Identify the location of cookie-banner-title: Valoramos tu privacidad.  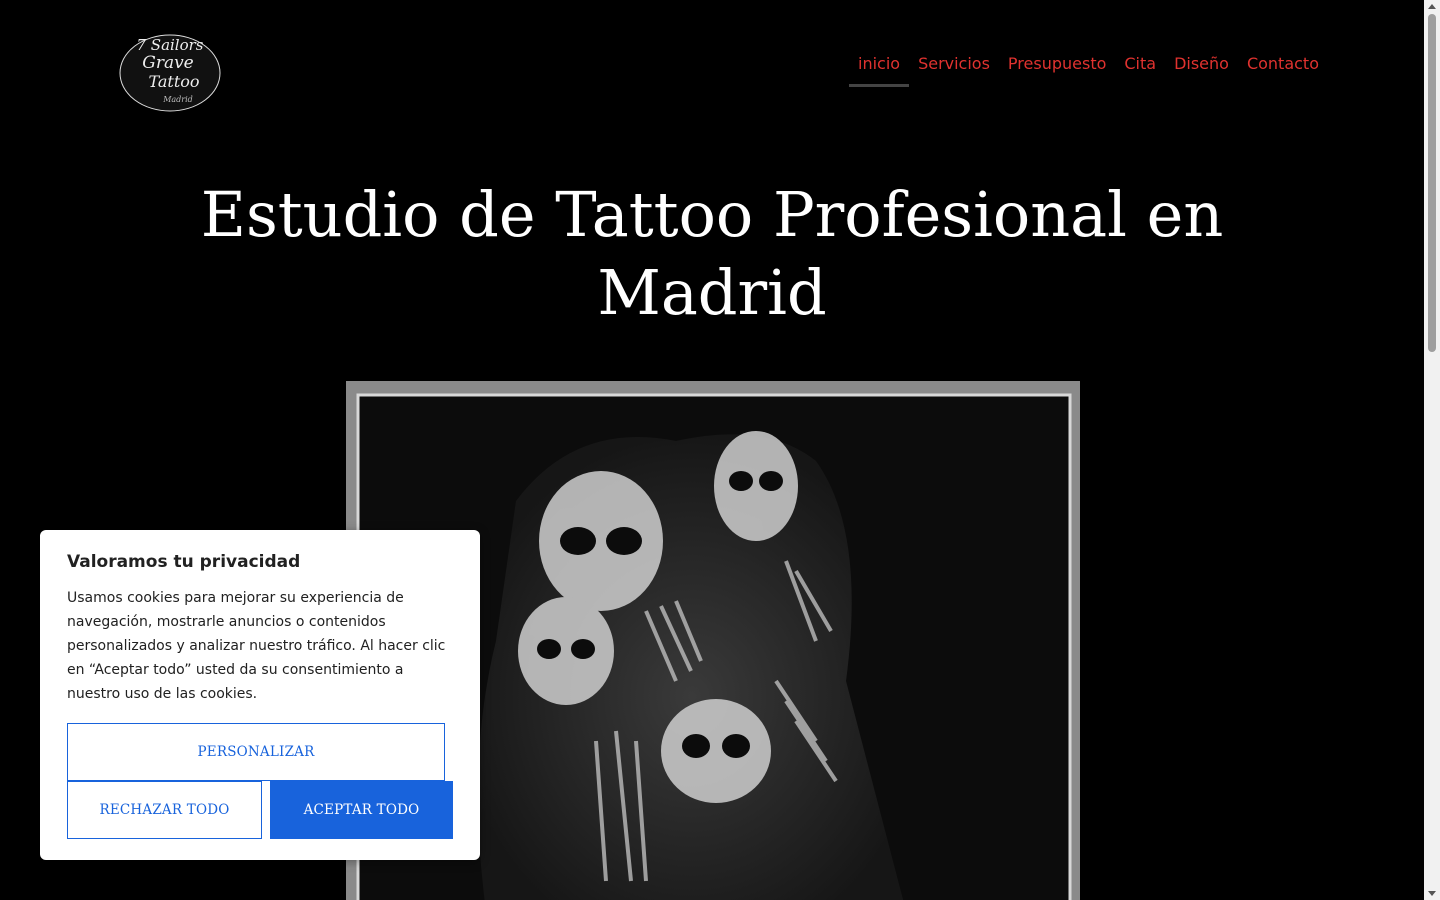
(184, 562).